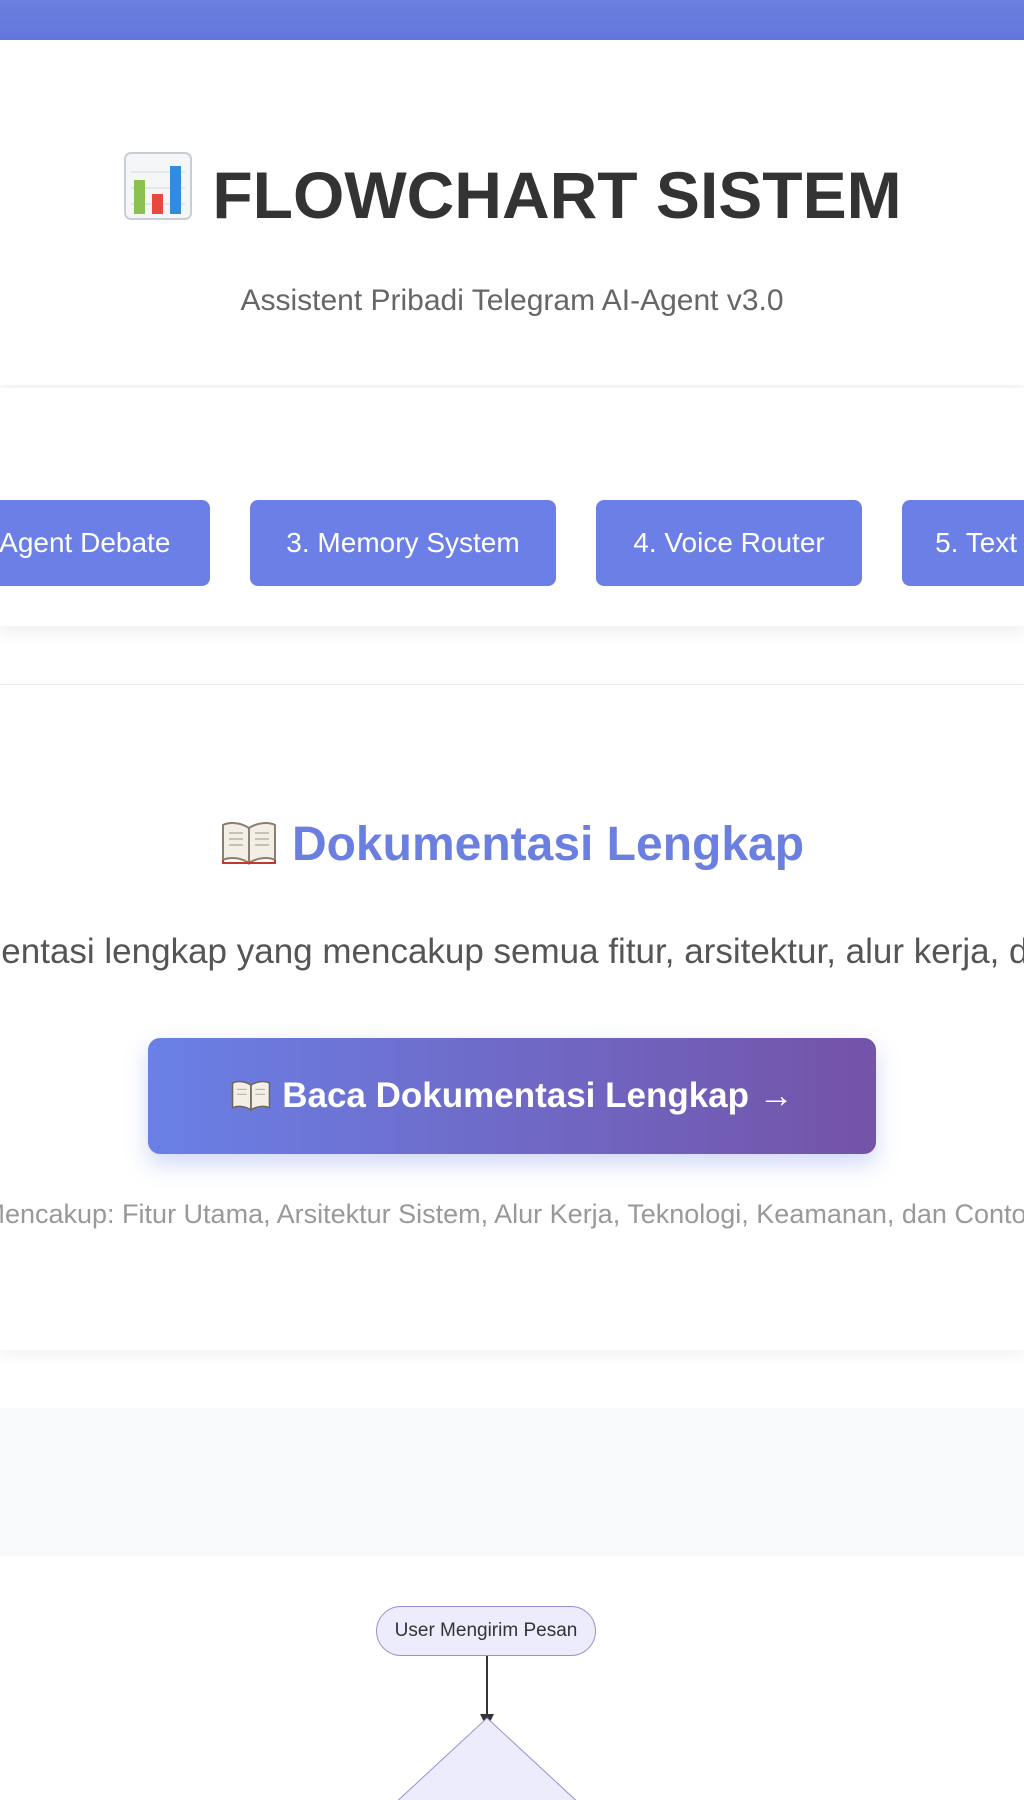 This screenshot has height=1800, width=1024. I want to click on top-accent-bar, so click(512, 20).